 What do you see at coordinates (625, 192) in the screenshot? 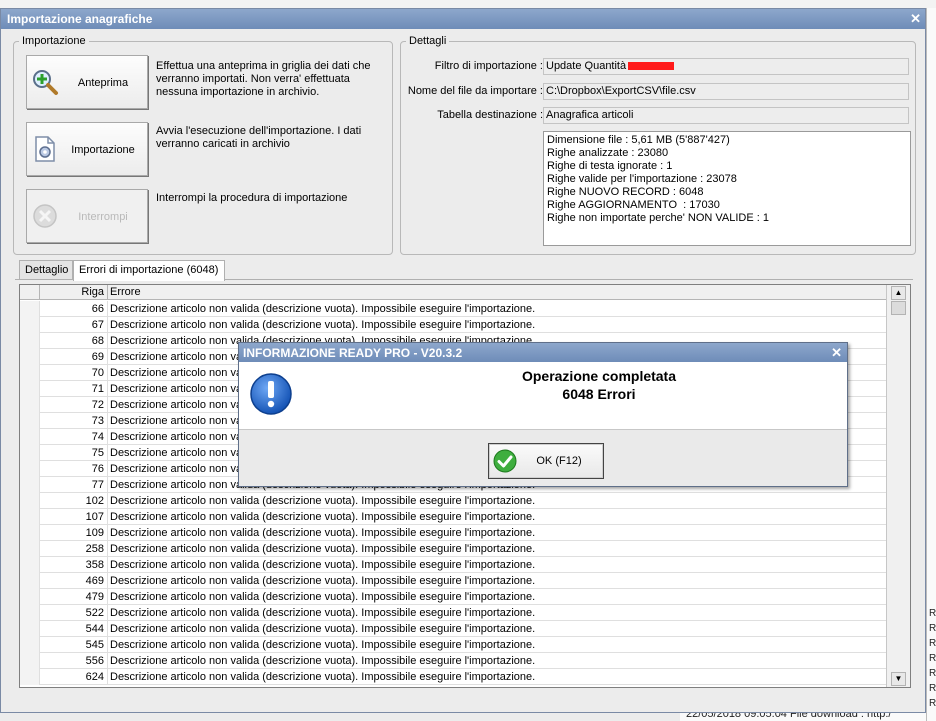
I see `summary-line: Righe NUOVO RECORD : 6048` at bounding box center [625, 192].